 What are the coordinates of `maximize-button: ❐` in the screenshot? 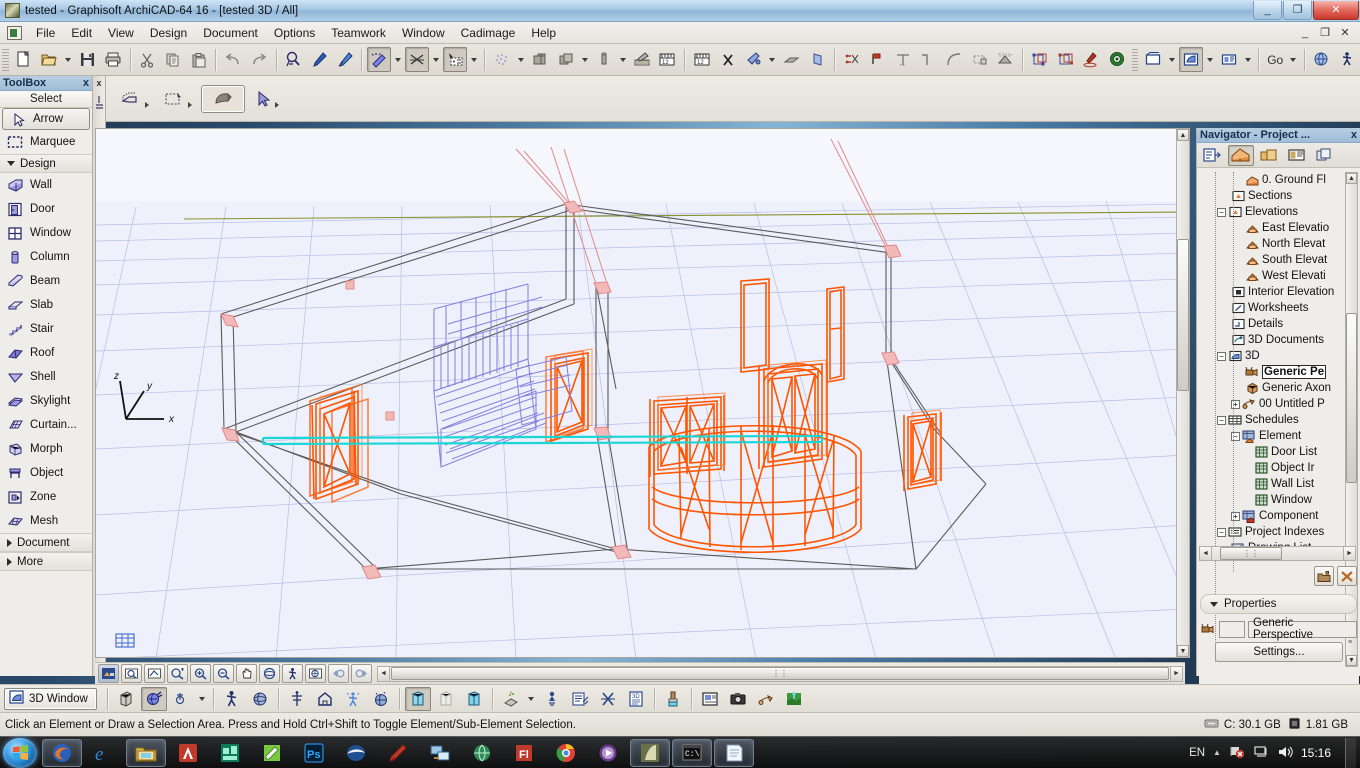 It's located at (1297, 10).